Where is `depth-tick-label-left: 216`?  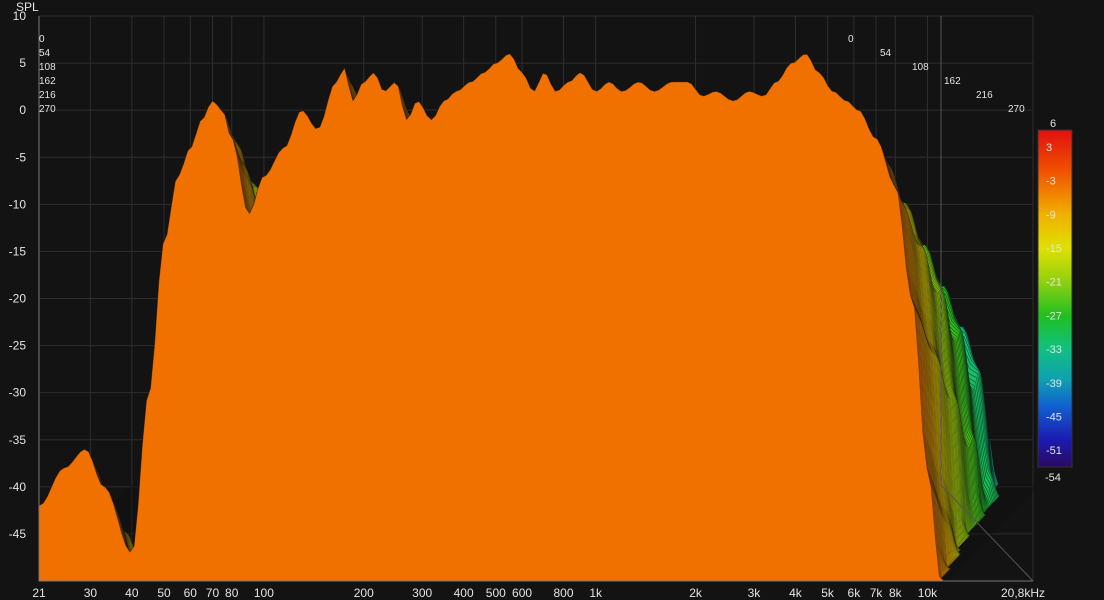
depth-tick-label-left: 216 is located at coordinates (47, 95).